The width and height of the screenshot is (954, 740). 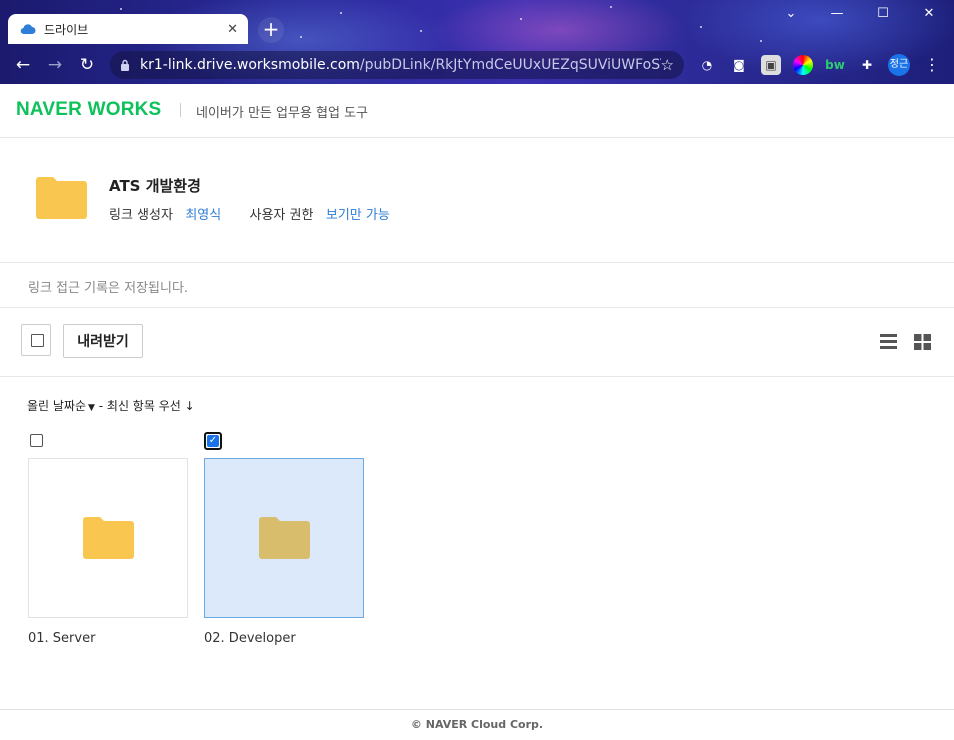 I want to click on more-icon: ⋮, so click(x=932, y=65).